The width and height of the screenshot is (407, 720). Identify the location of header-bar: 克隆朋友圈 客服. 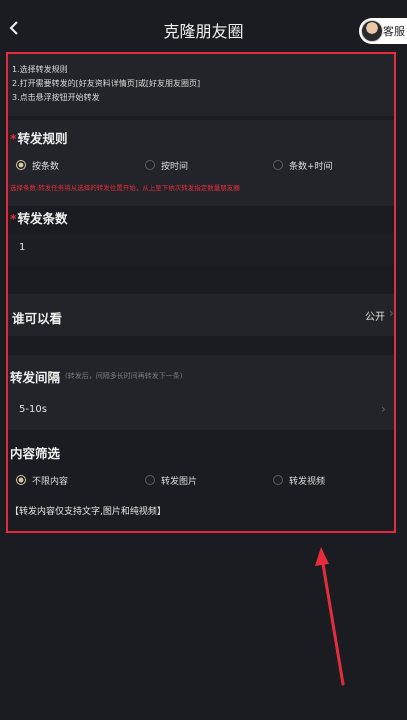
(203, 28).